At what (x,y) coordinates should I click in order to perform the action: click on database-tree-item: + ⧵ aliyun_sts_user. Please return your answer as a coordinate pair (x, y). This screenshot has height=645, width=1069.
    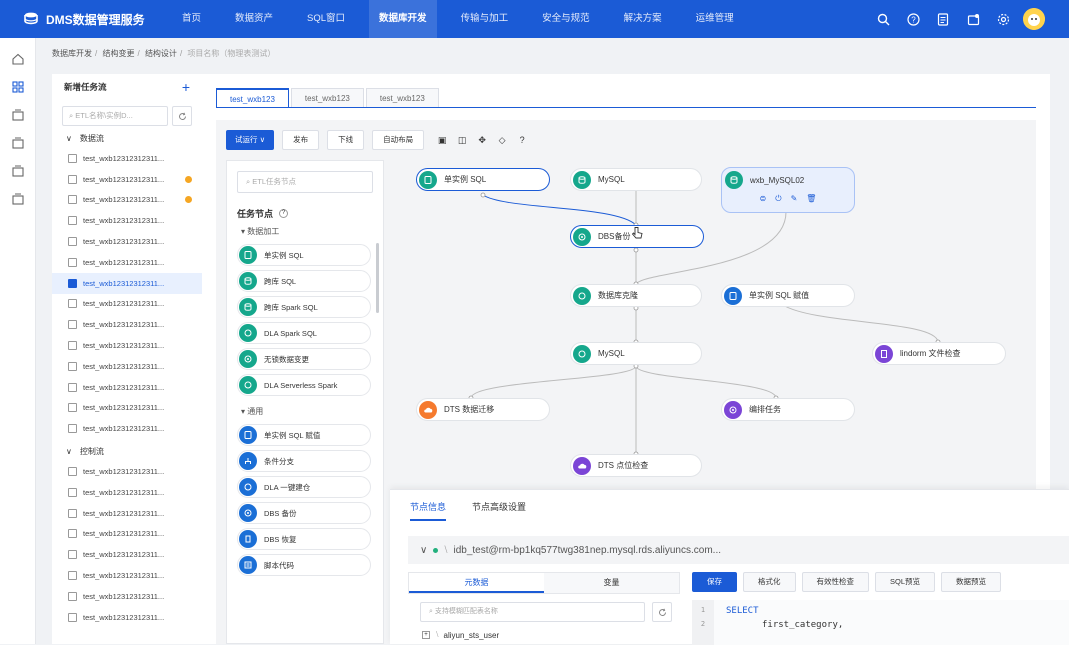
    Looking at the image, I should click on (460, 635).